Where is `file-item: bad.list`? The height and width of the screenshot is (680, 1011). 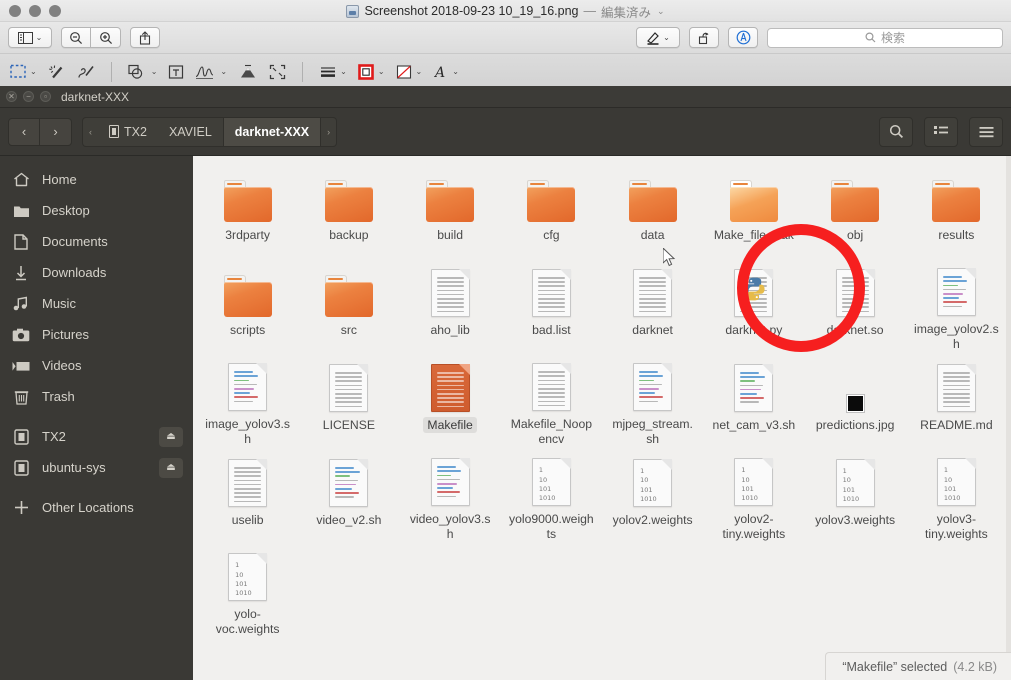
file-item: bad.list is located at coordinates (551, 304).